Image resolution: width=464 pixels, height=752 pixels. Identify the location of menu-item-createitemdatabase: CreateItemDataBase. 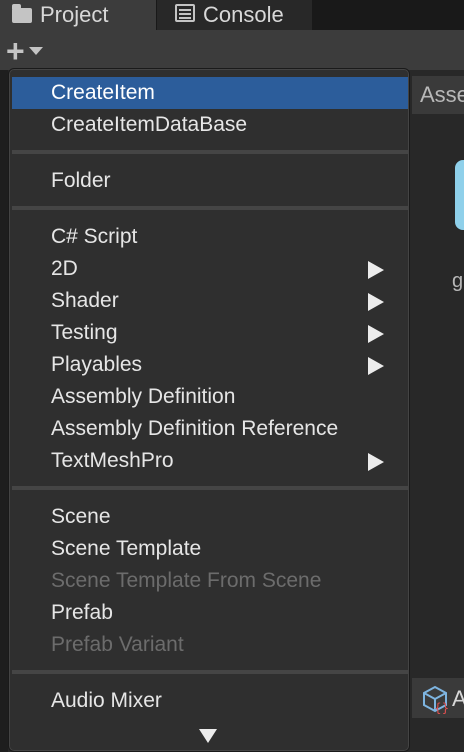
(210, 125).